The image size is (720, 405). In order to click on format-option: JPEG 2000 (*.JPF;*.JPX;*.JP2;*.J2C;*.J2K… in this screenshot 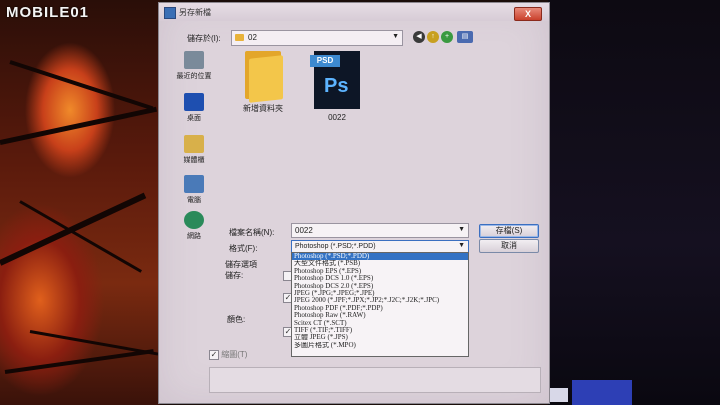, I will do `click(380, 300)`.